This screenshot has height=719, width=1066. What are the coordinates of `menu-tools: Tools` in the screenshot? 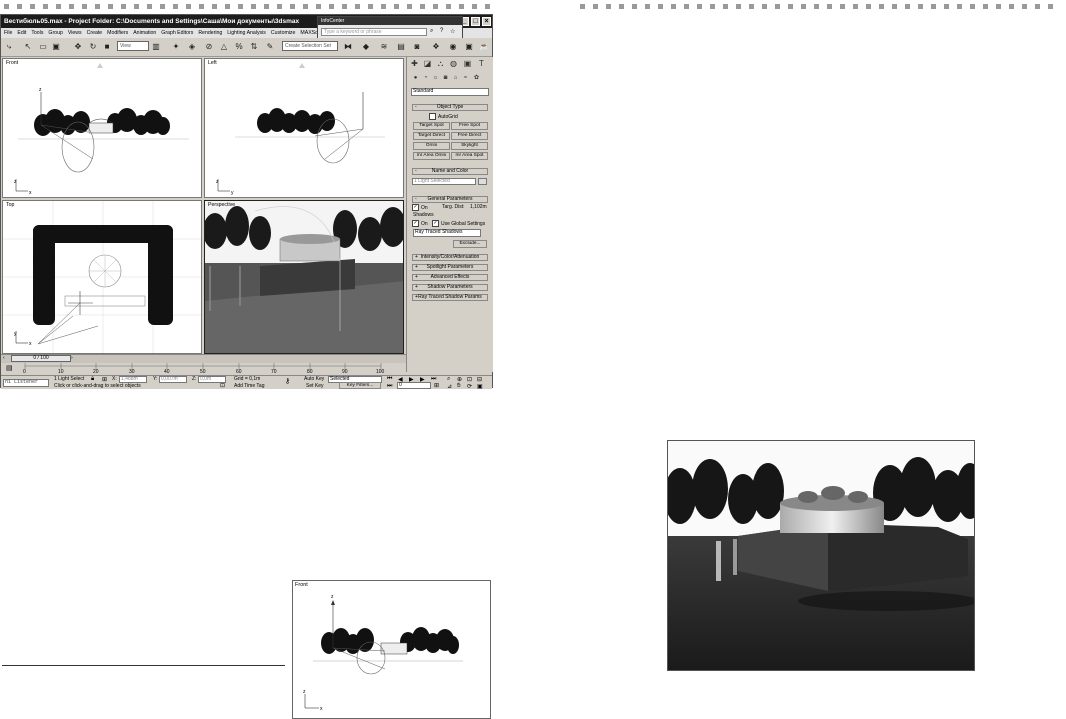 It's located at (37, 33).